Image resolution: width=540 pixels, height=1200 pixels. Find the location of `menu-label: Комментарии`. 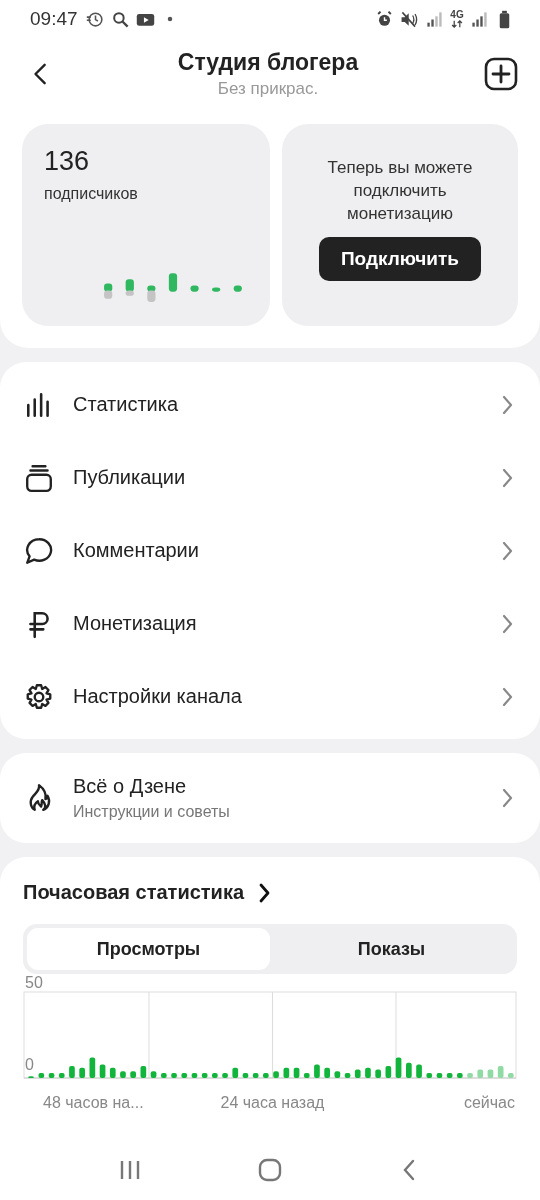

menu-label: Комментарии is located at coordinates (136, 550).